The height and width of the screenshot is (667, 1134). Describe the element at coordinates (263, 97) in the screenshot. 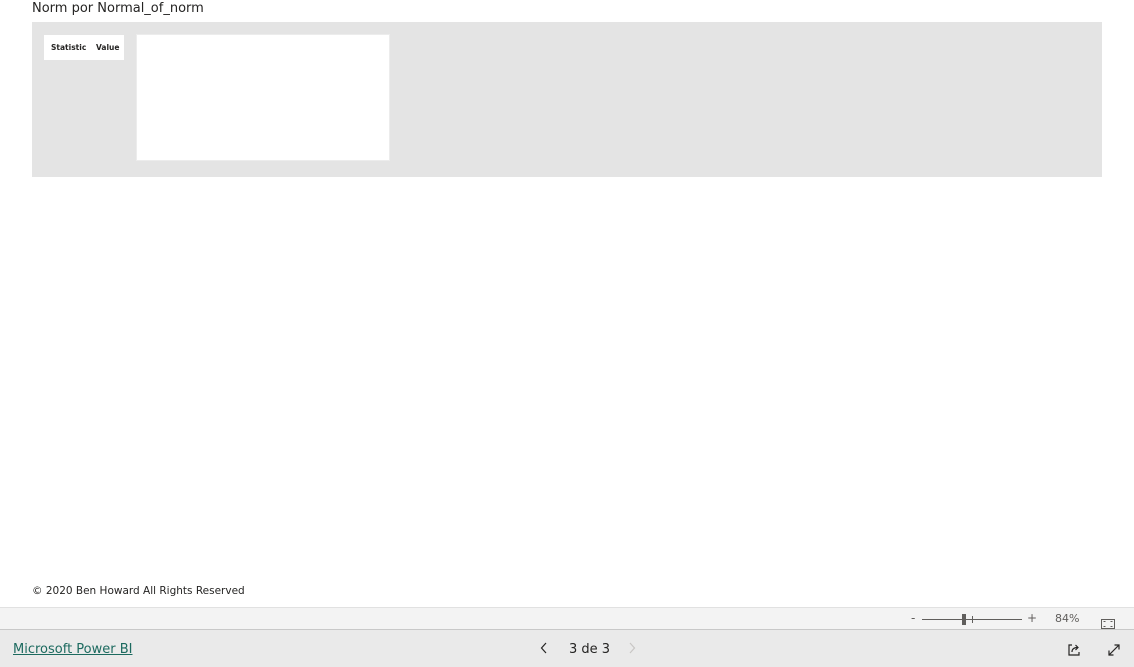

I see `blank-visual` at that location.